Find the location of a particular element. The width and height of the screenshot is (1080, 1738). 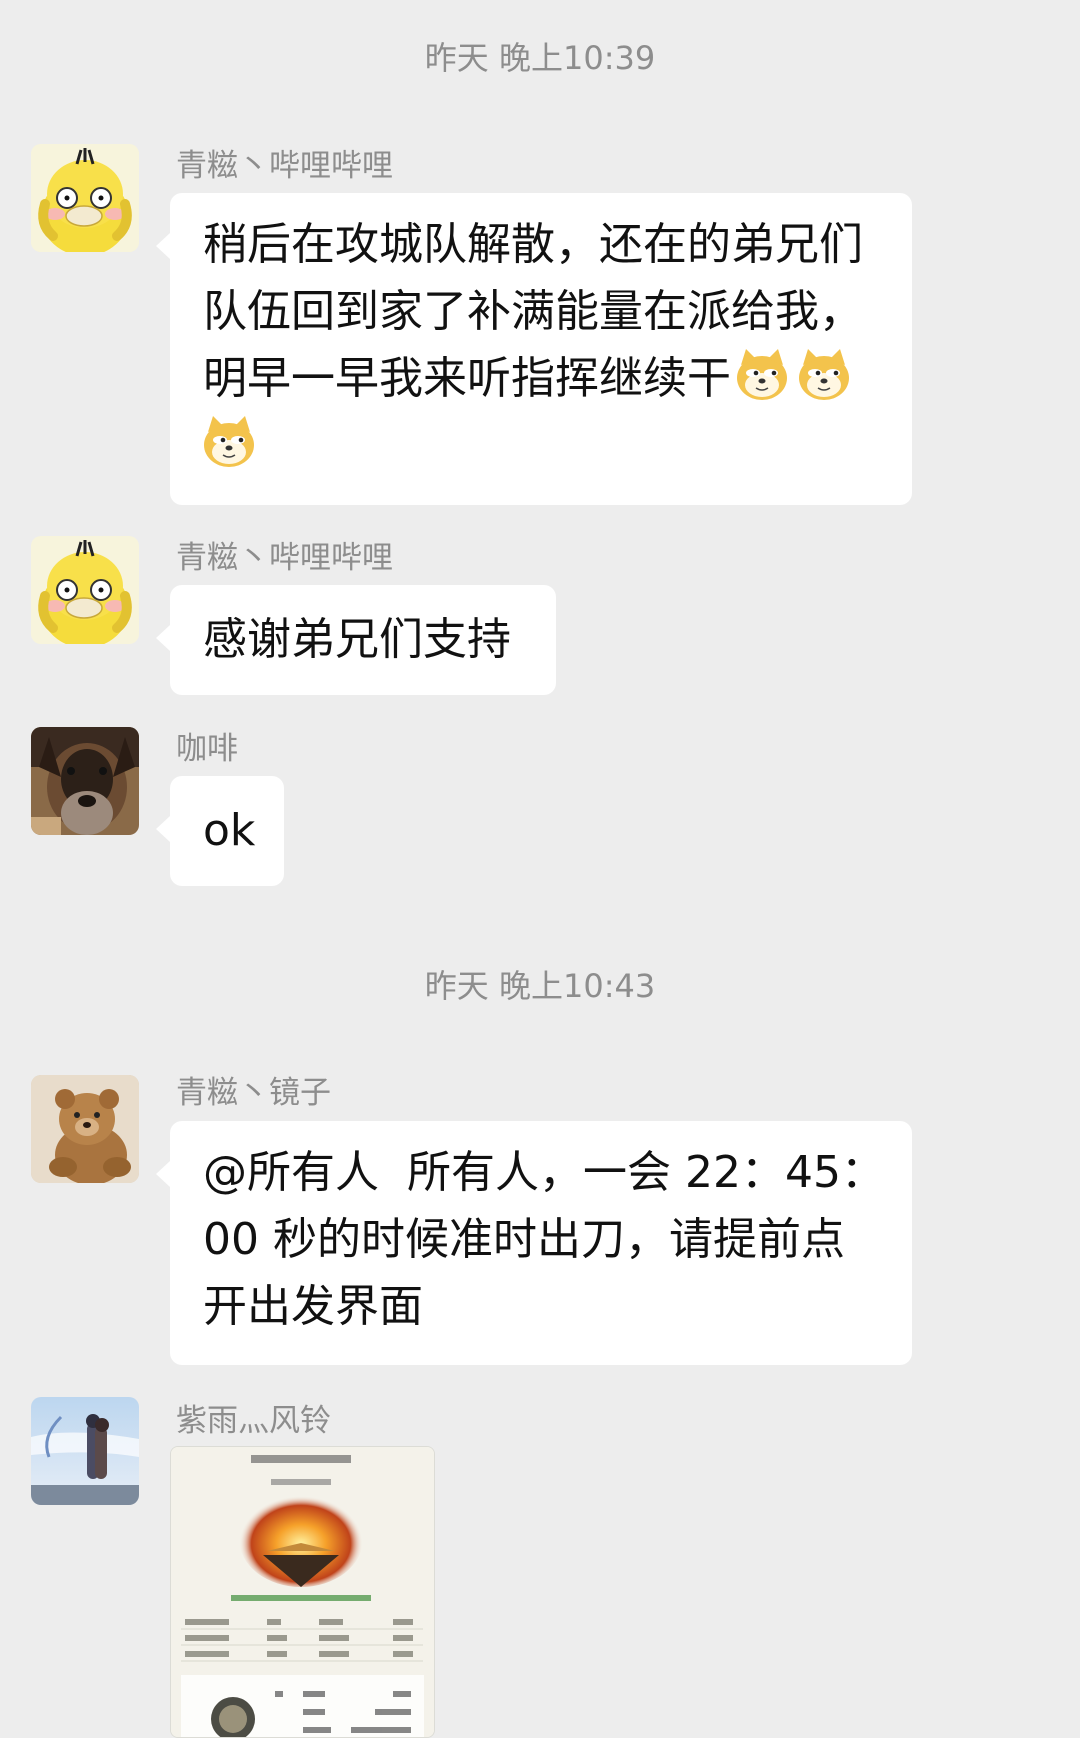

message-text: 开出发界面 is located at coordinates (313, 1306).